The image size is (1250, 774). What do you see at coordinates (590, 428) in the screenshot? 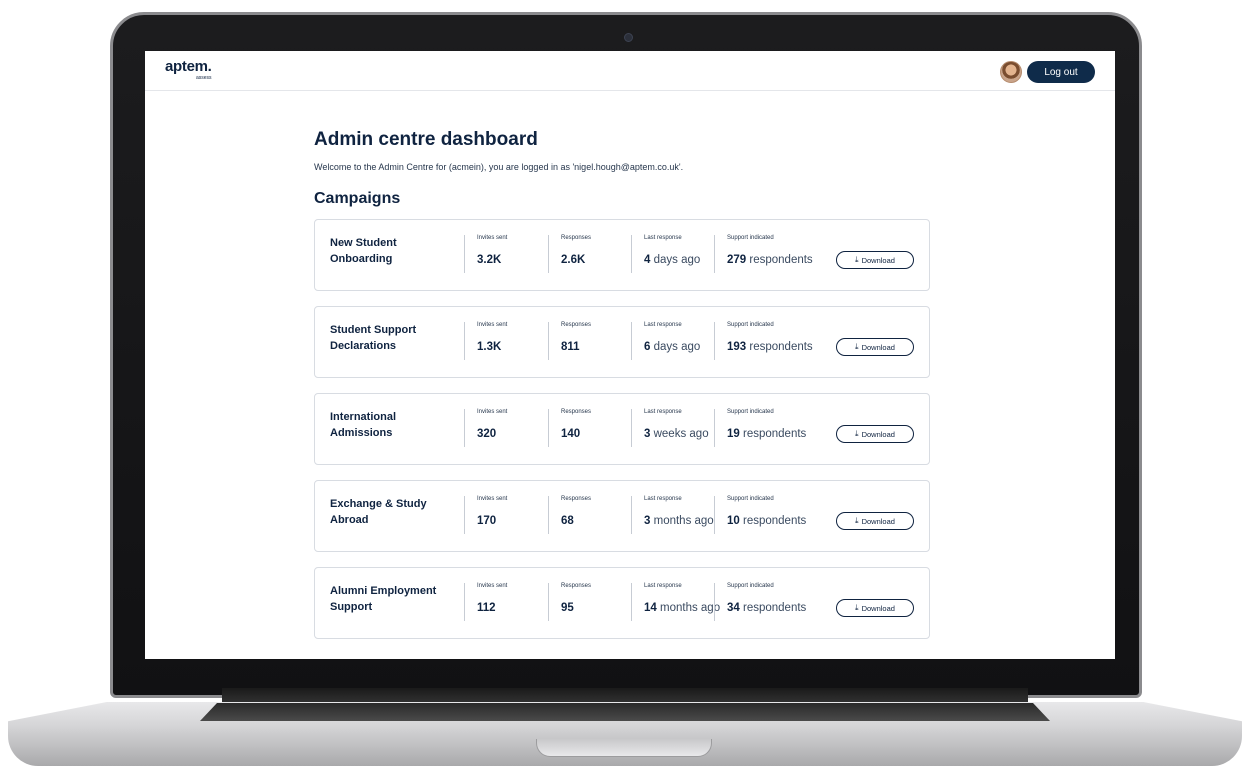
I see `stat-responses: Responses 140` at bounding box center [590, 428].